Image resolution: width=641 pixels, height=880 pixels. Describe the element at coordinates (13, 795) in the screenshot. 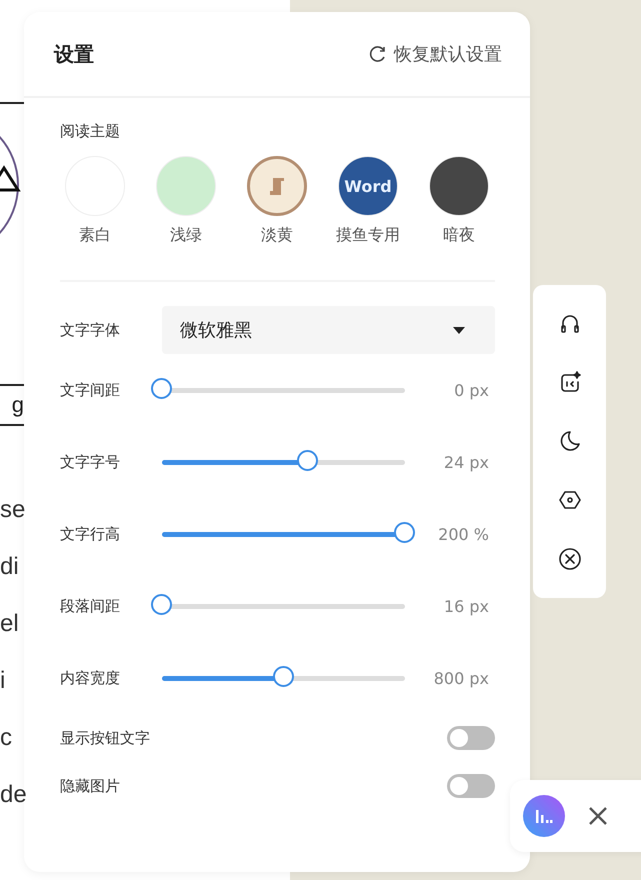

I see `text-fragment: de` at that location.